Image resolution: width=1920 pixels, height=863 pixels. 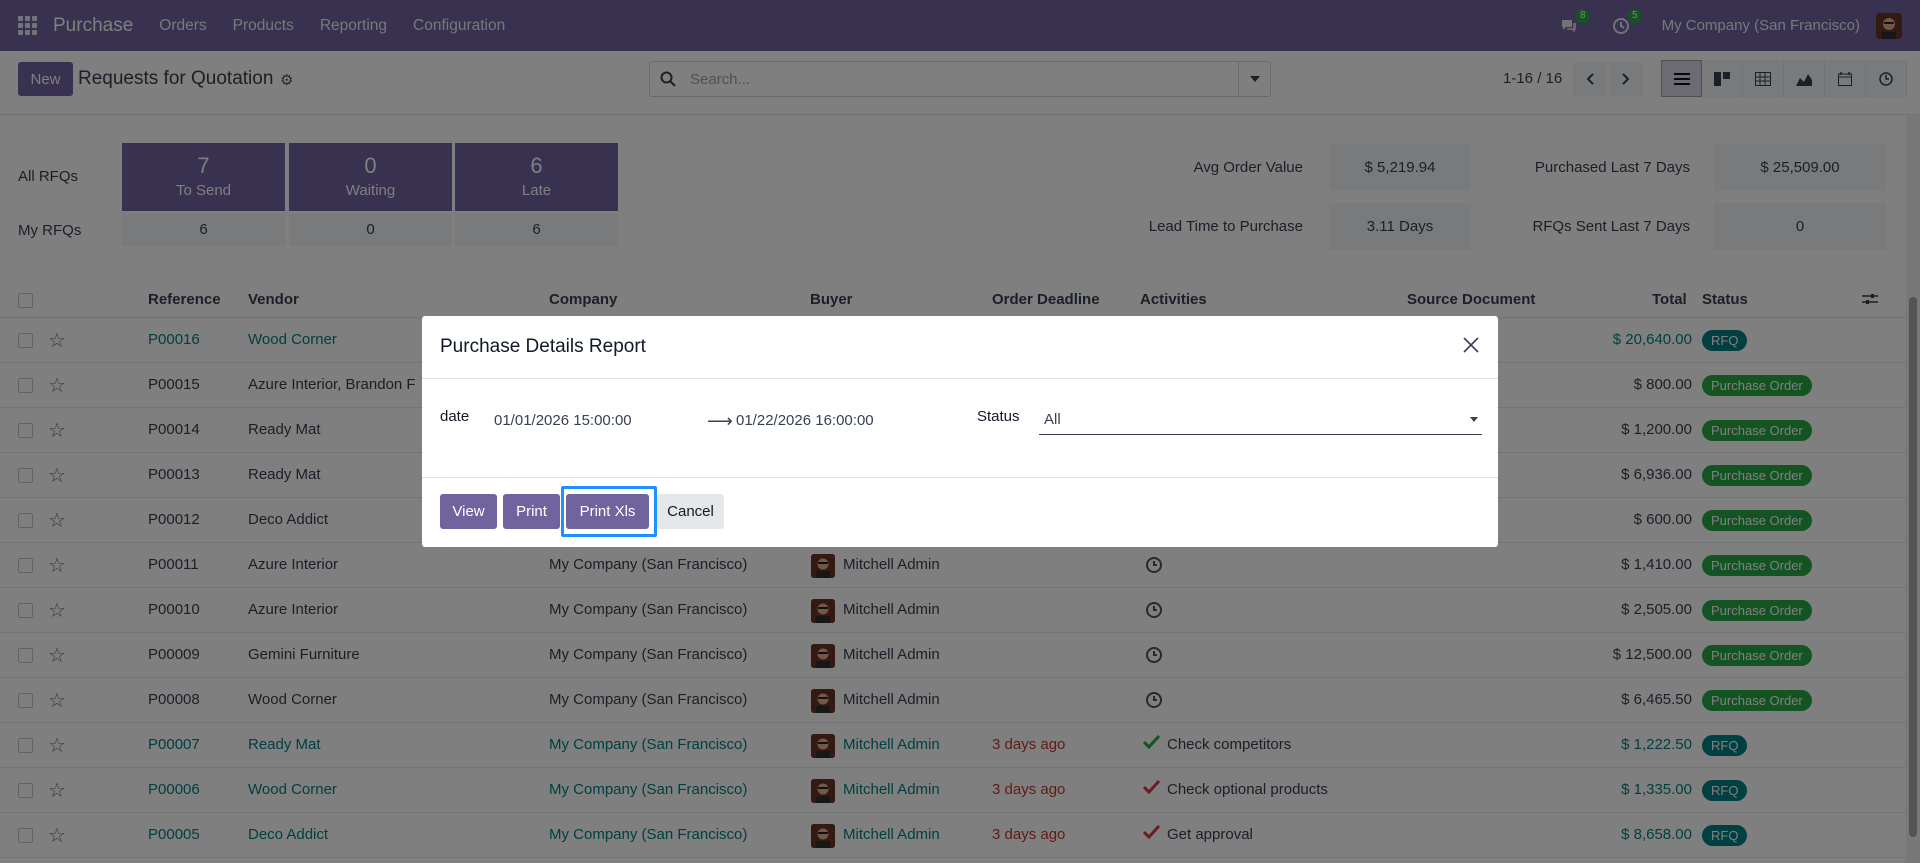 What do you see at coordinates (609, 511) in the screenshot?
I see `focus-highlight-box` at bounding box center [609, 511].